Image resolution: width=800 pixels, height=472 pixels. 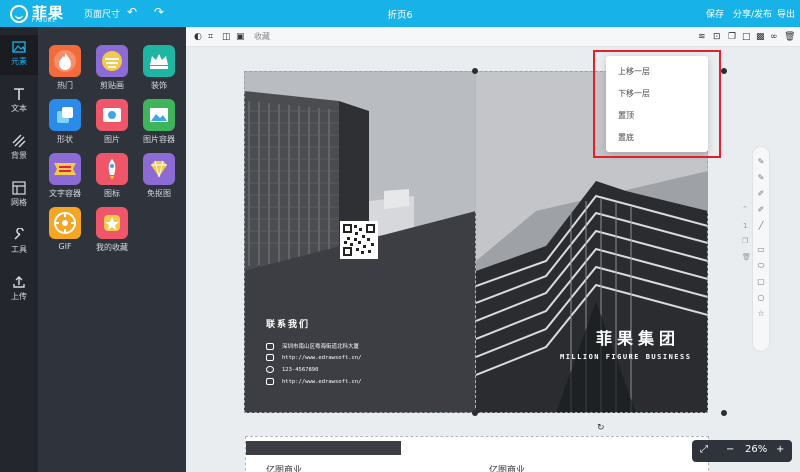 What do you see at coordinates (601, 428) in the screenshot?
I see `rotate-icon: ↻` at bounding box center [601, 428].